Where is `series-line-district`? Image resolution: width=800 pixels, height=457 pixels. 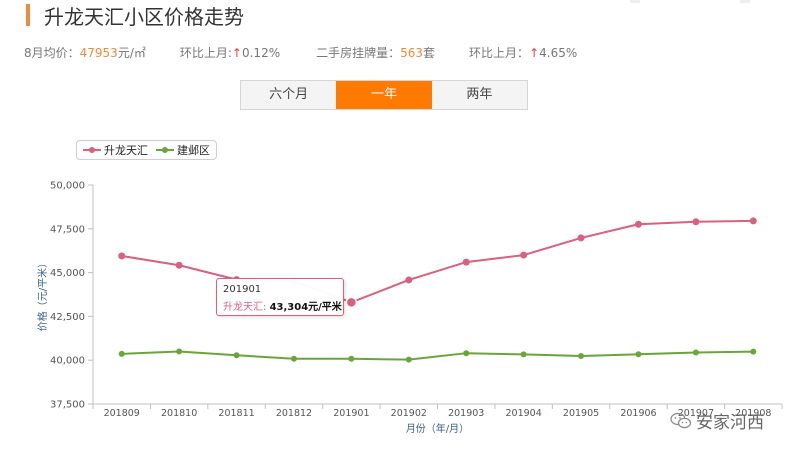
series-line-district is located at coordinates (437, 355).